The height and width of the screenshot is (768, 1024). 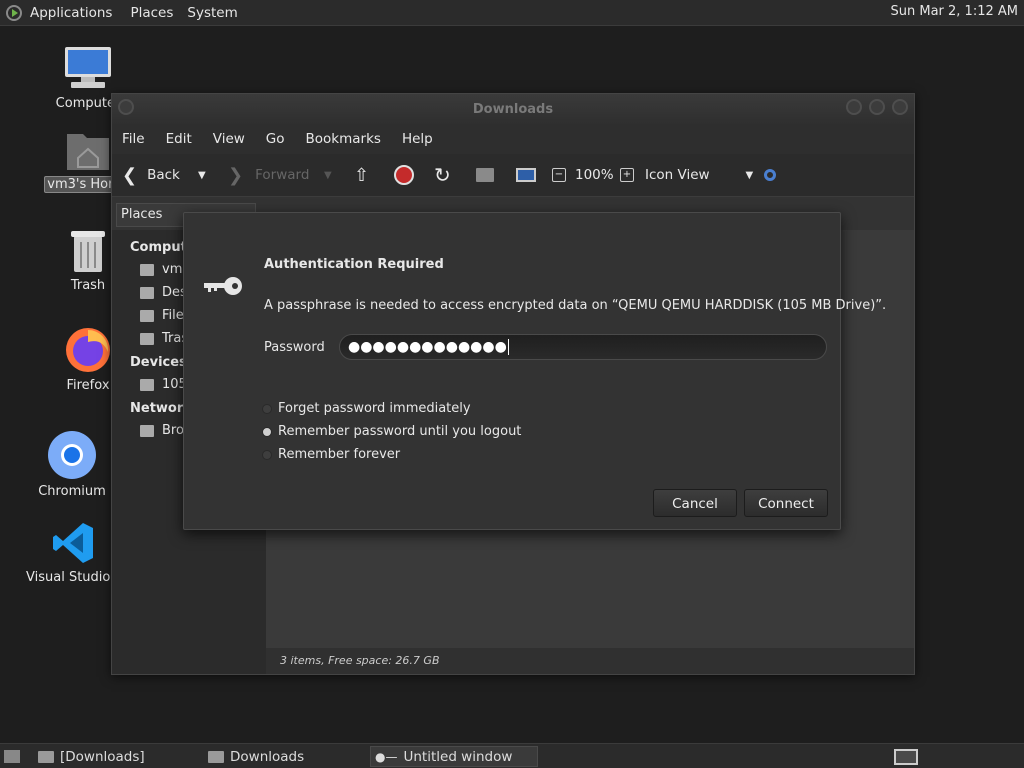 What do you see at coordinates (343, 139) in the screenshot?
I see `menu-bookmarks: Bookmarks` at bounding box center [343, 139].